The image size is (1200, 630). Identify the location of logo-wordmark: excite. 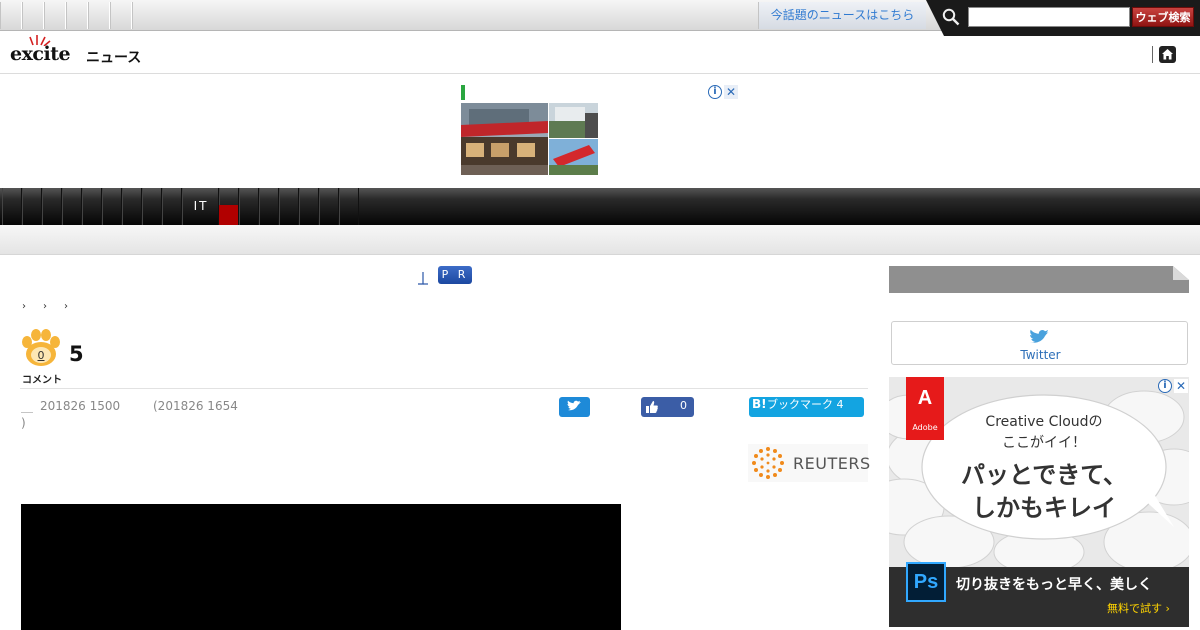
(40, 54).